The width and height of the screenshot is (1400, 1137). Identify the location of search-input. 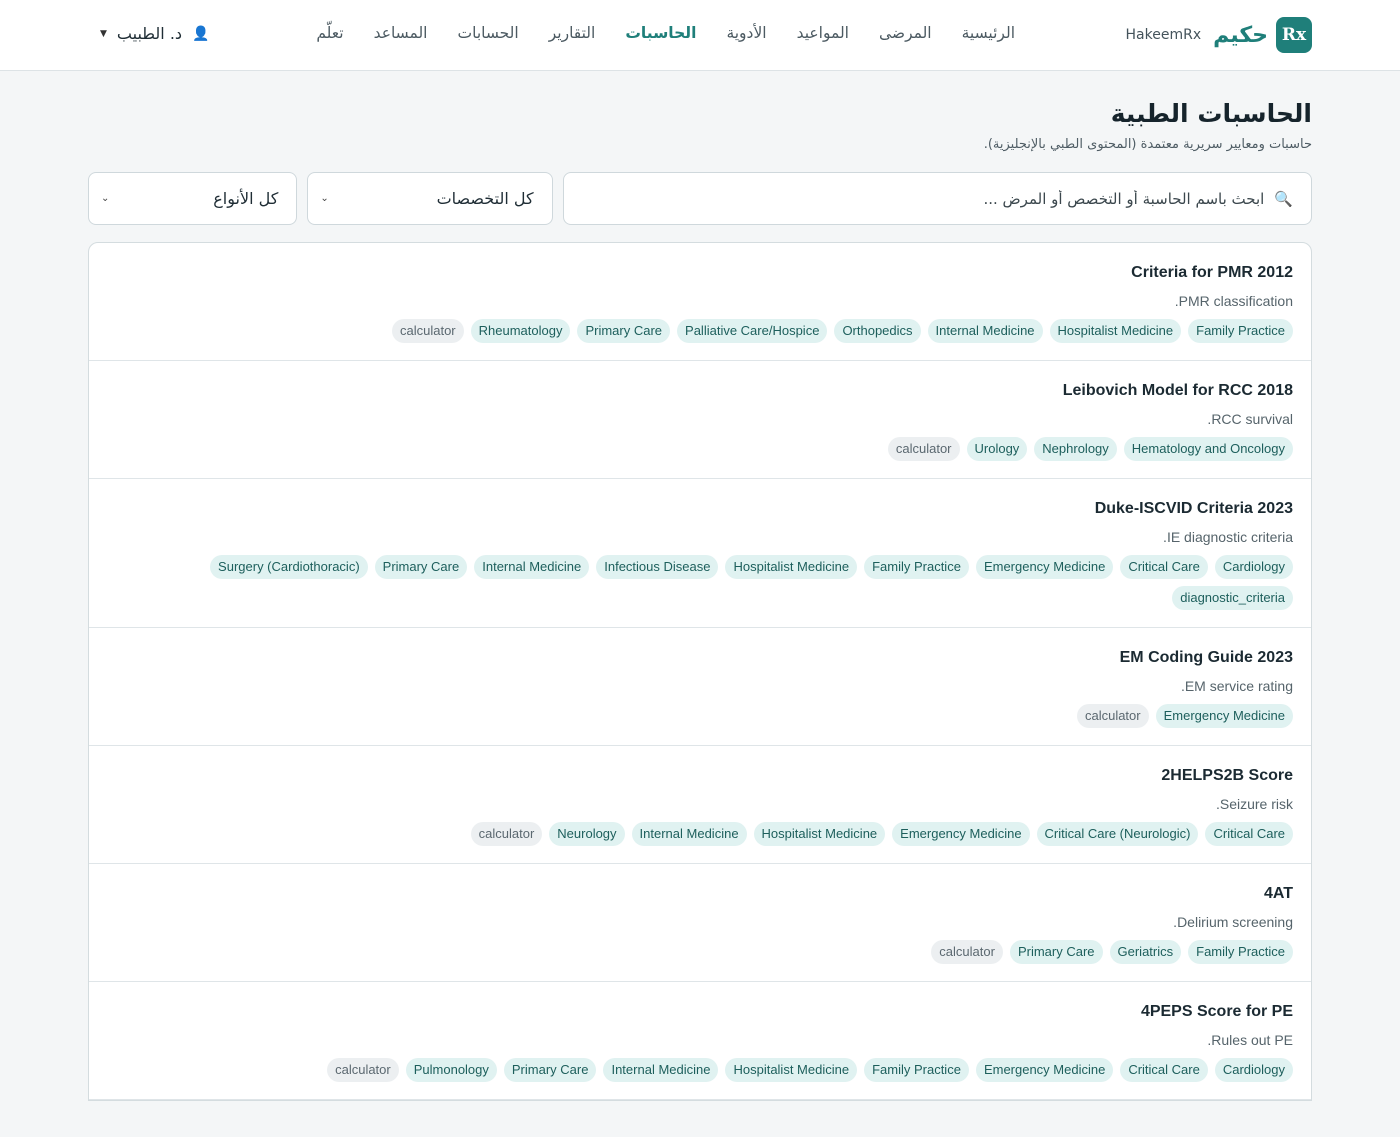
(923, 198).